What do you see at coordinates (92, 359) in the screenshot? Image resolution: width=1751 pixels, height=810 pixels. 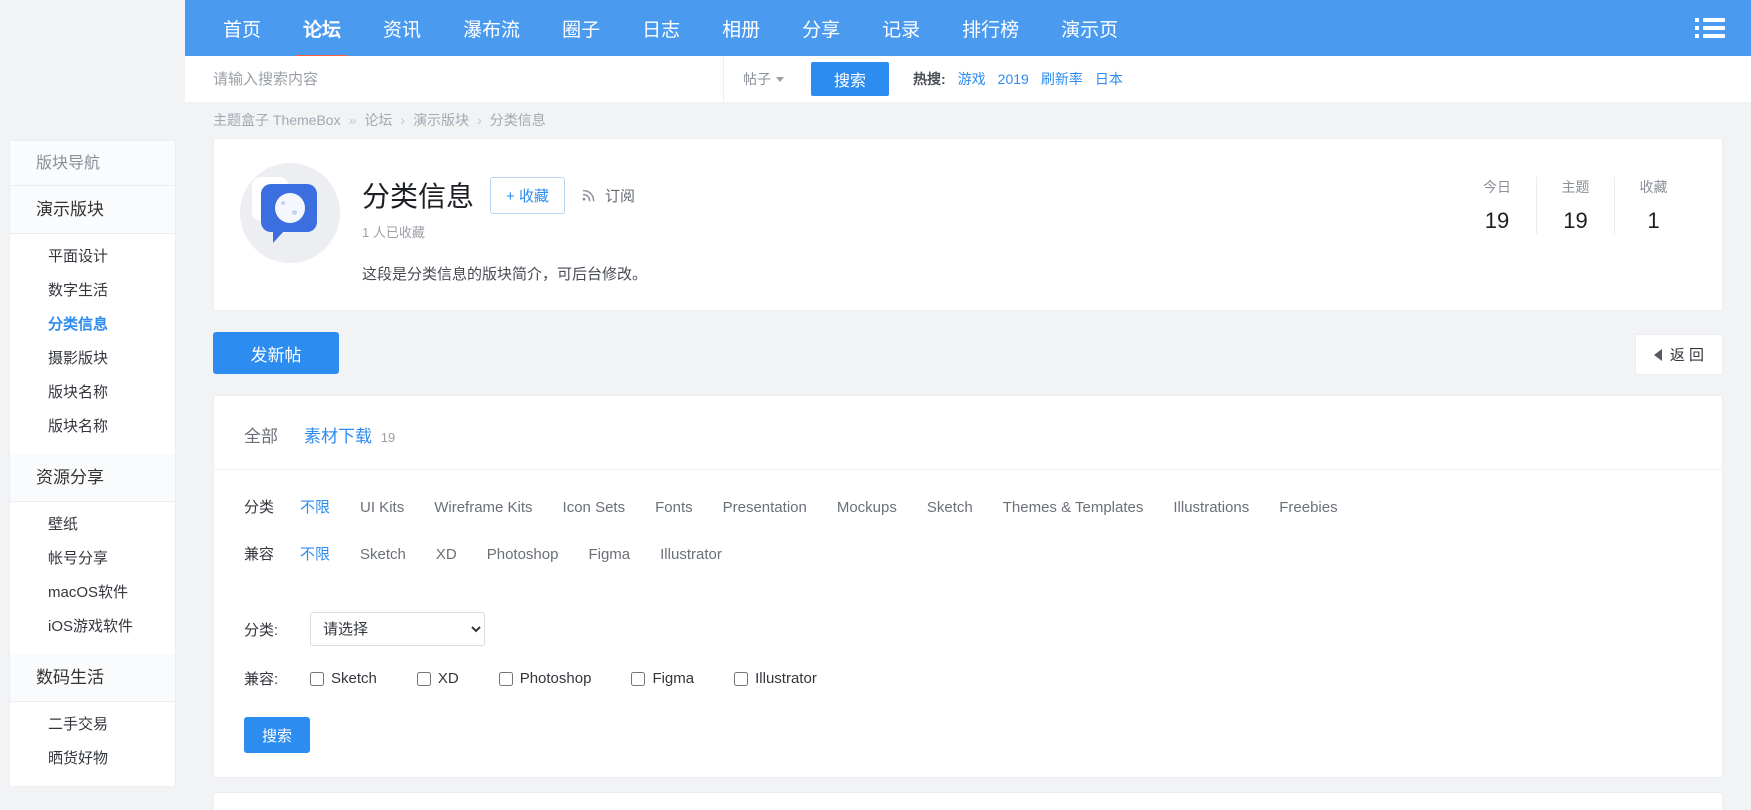 I see `sidebar-item-sheying: 摄影版块` at bounding box center [92, 359].